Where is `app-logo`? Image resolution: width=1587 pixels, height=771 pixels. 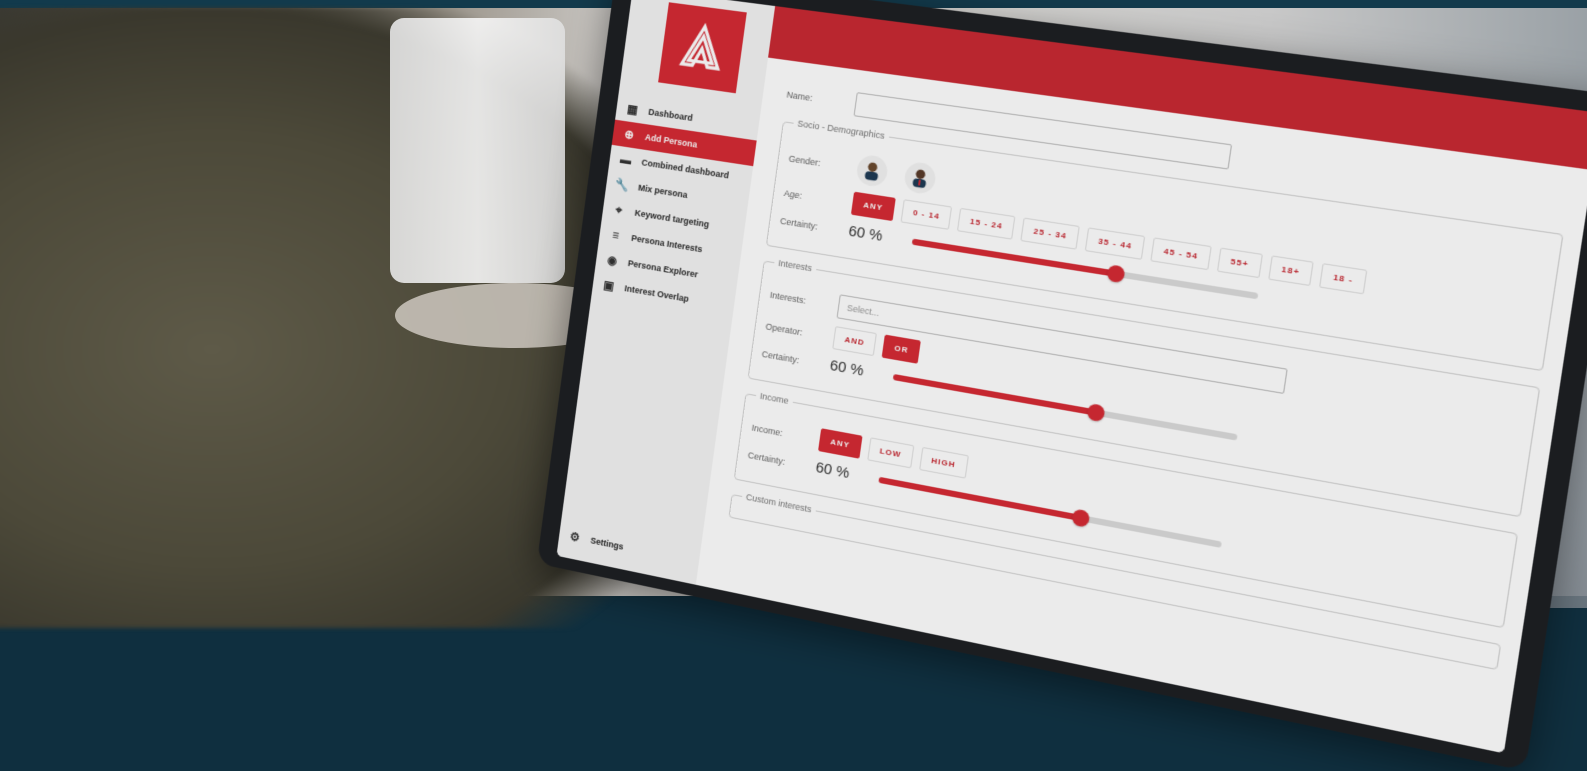
app-logo is located at coordinates (702, 48).